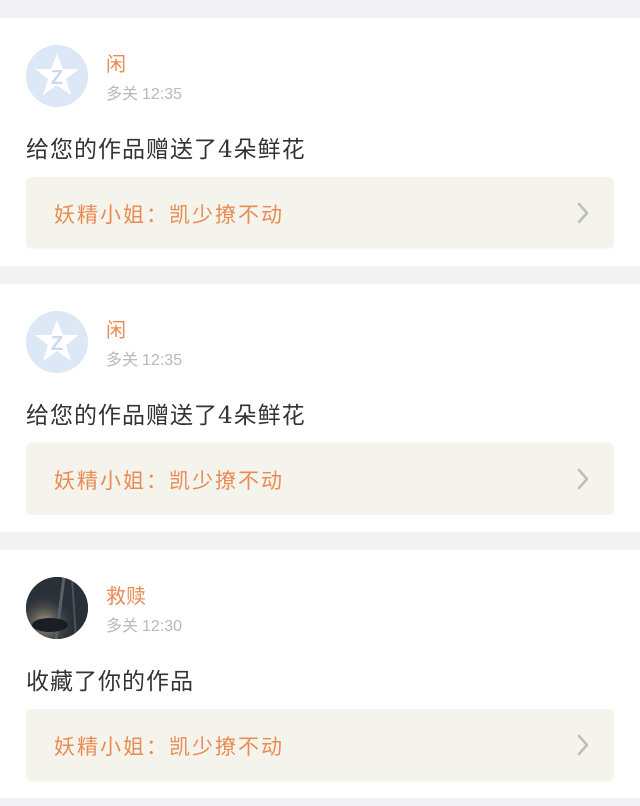  What do you see at coordinates (126, 594) in the screenshot?
I see `user-name: 救赎` at bounding box center [126, 594].